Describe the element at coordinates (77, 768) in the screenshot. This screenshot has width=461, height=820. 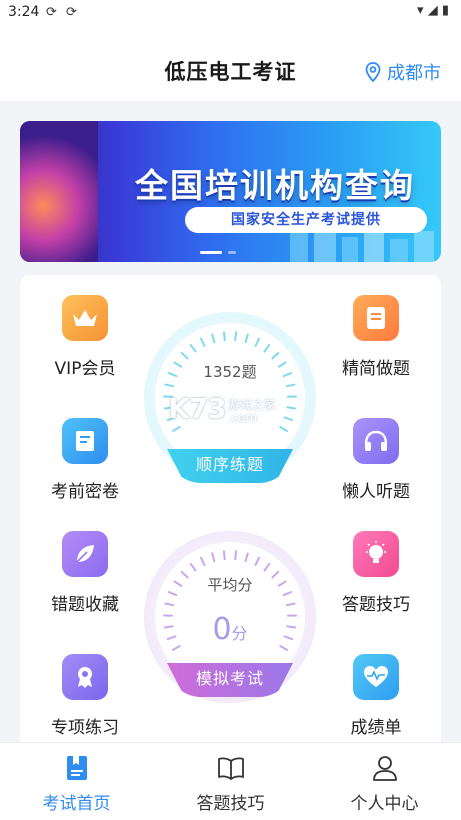
I see `exam-home-icon` at that location.